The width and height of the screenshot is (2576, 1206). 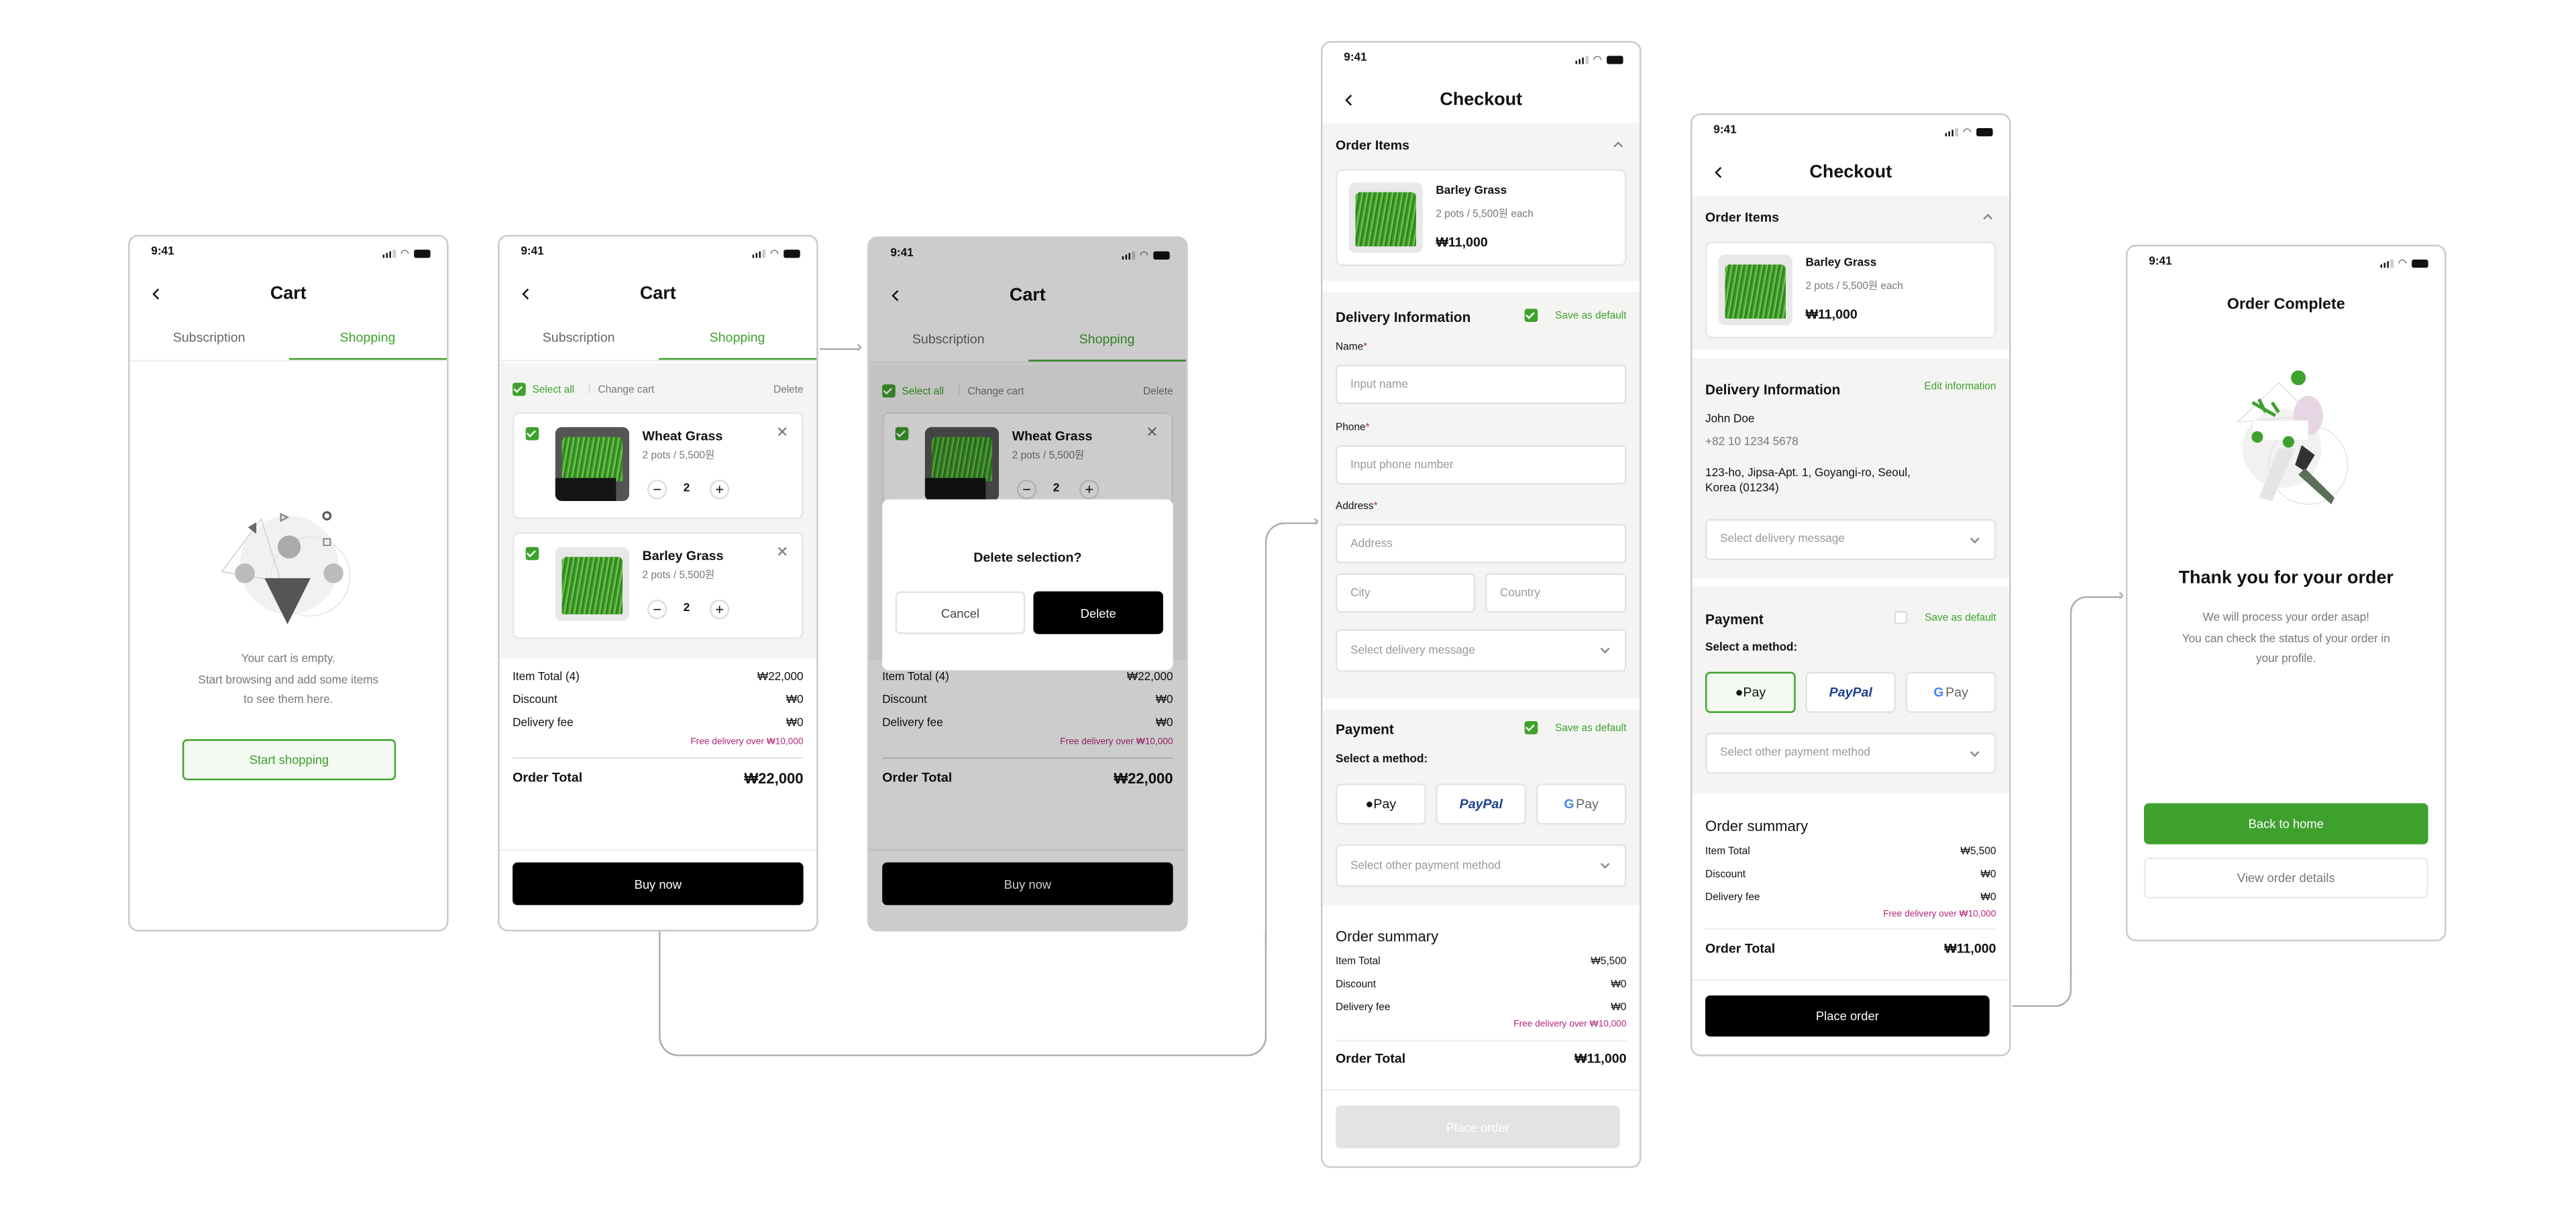 I want to click on empty-line: Start browsing and add some items, so click(x=288, y=680).